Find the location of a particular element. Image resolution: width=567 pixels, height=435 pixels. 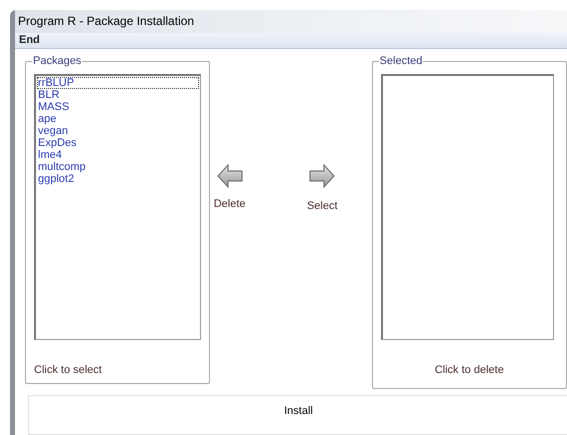

menu-item: End is located at coordinates (29, 40).